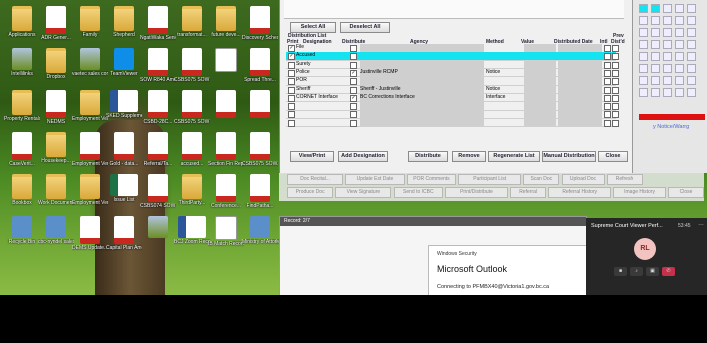  What do you see at coordinates (353, 98) in the screenshot?
I see `distribute-checkbox: ✓` at bounding box center [353, 98].